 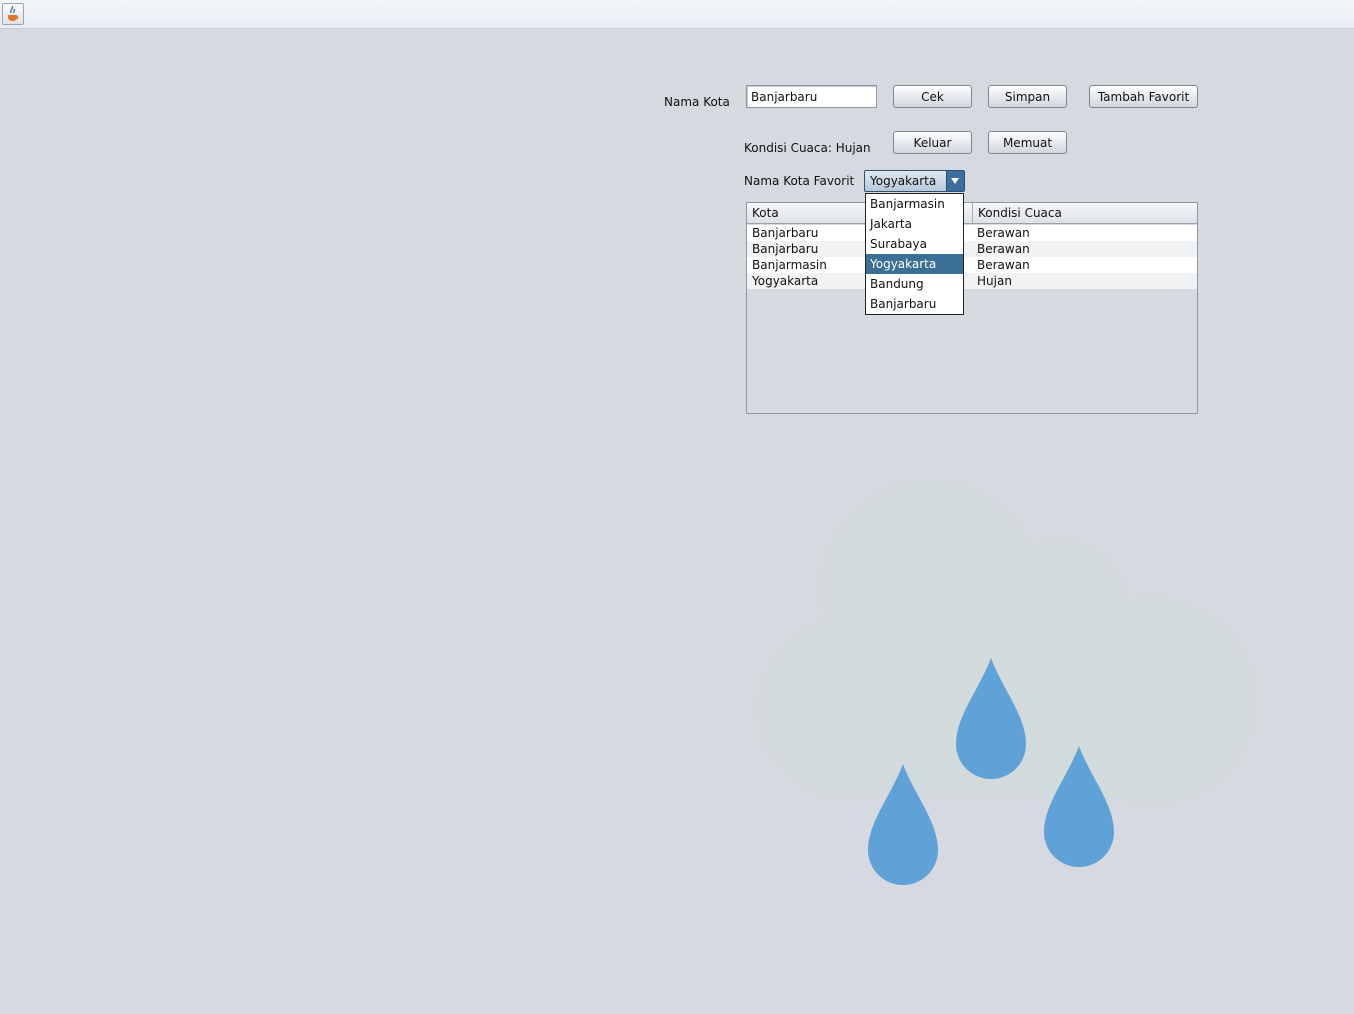 I want to click on dropdown-option: Jakarta, so click(x=914, y=224).